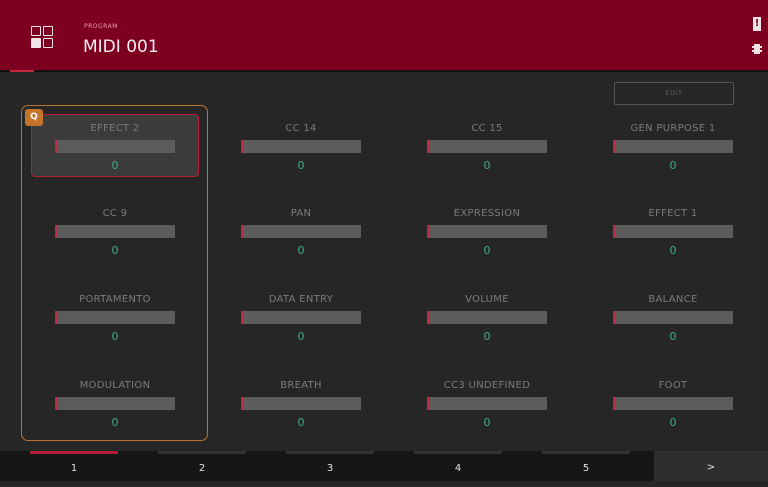 The width and height of the screenshot is (768, 487). What do you see at coordinates (74, 466) in the screenshot?
I see `tab-1: 1` at bounding box center [74, 466].